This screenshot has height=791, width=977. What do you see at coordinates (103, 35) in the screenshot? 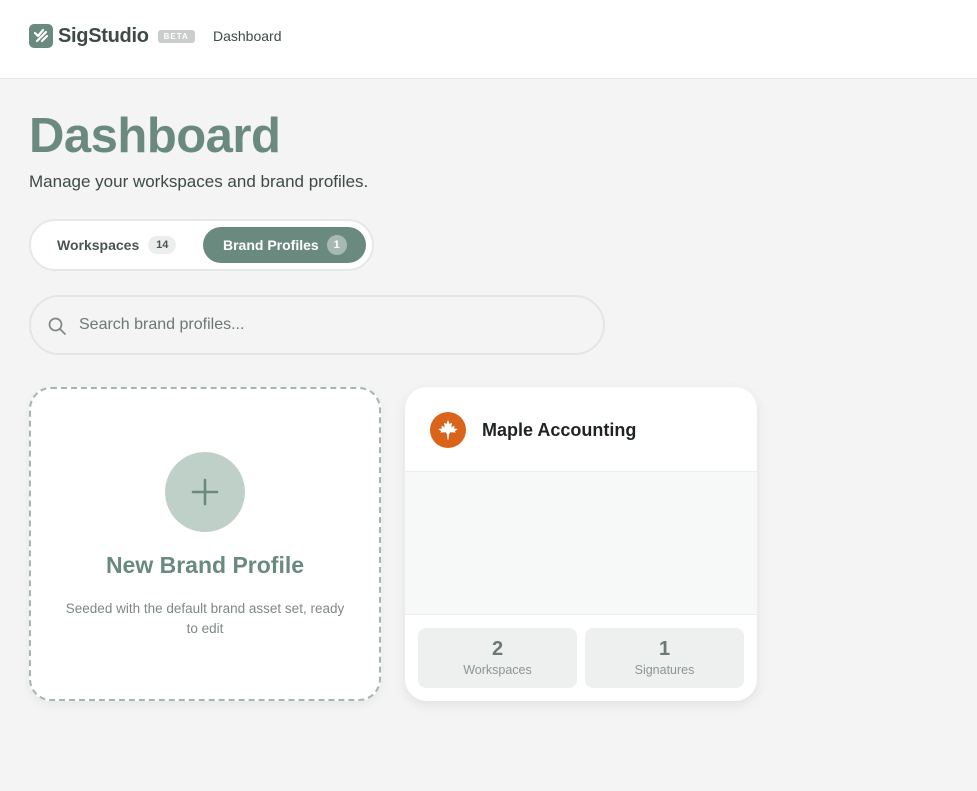
I see `app-name: SigStudio` at bounding box center [103, 35].